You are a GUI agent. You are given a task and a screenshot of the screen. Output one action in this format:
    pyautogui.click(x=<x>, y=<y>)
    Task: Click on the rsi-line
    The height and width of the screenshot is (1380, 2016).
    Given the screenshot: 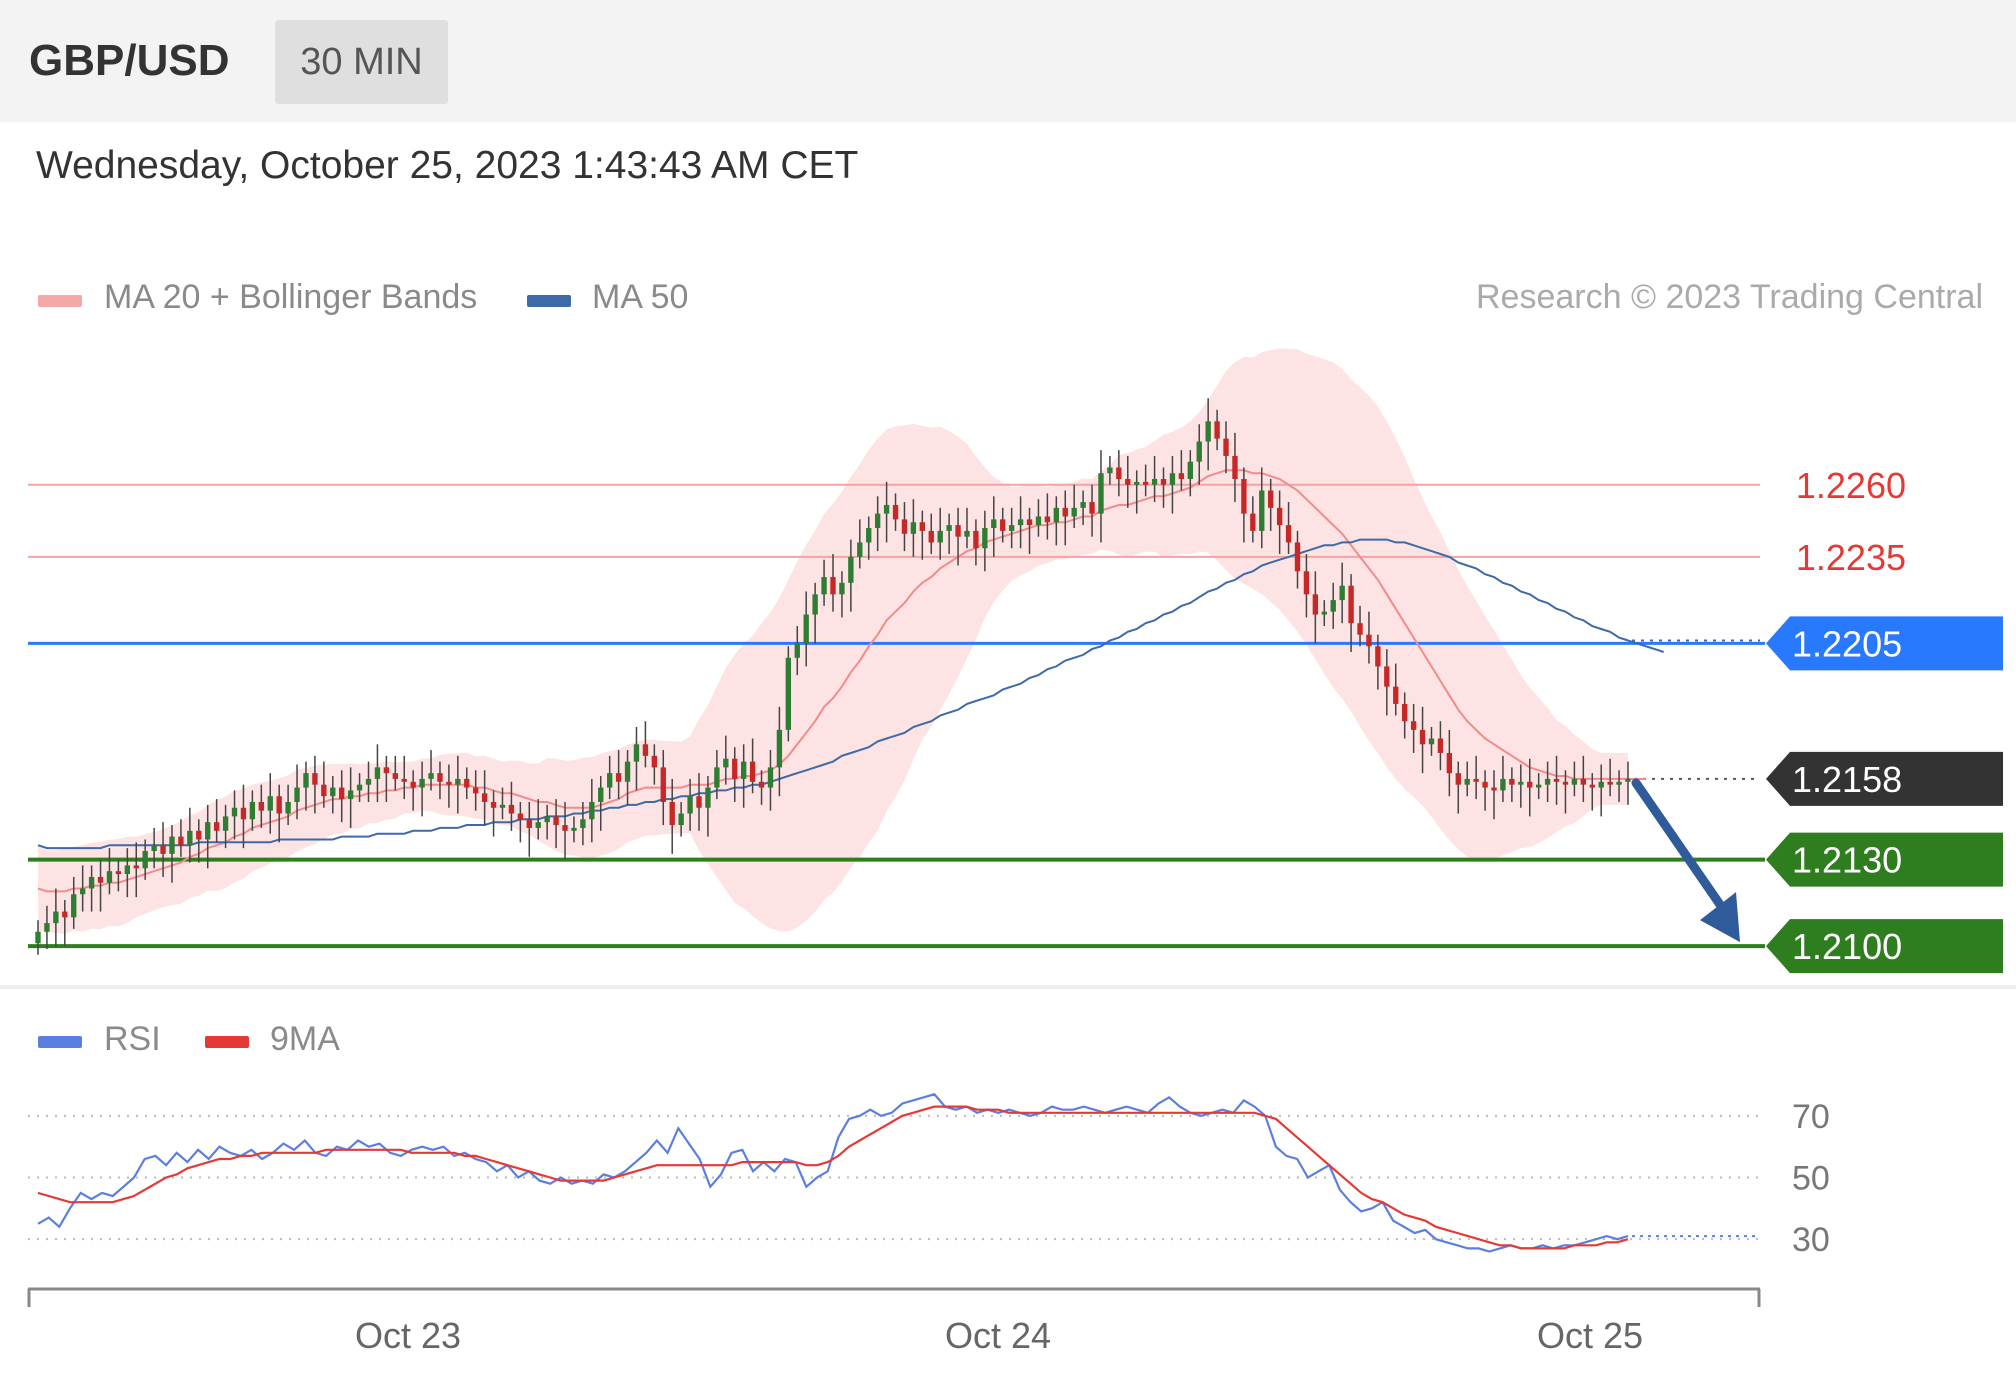 What is the action you would take?
    pyautogui.click(x=833, y=1173)
    